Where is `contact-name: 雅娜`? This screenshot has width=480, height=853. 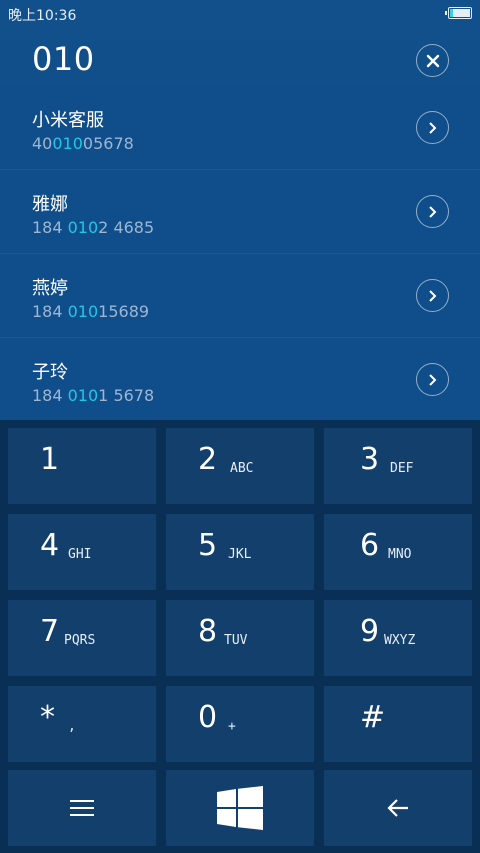
contact-name: 雅娜 is located at coordinates (50, 204).